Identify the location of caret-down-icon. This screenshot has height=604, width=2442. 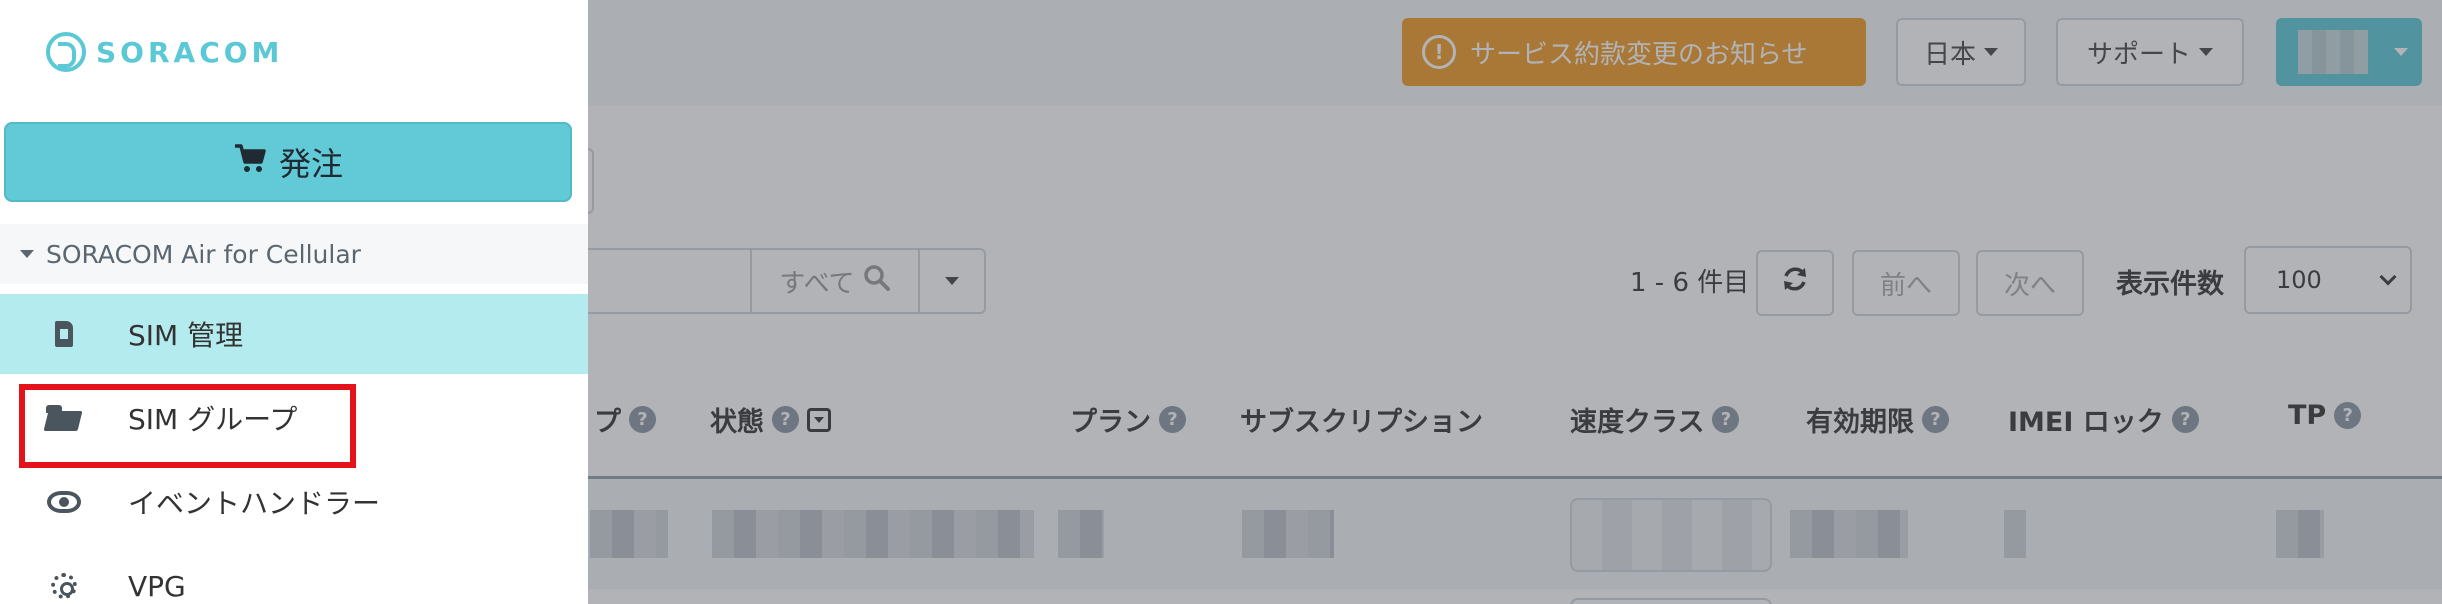
(27, 254).